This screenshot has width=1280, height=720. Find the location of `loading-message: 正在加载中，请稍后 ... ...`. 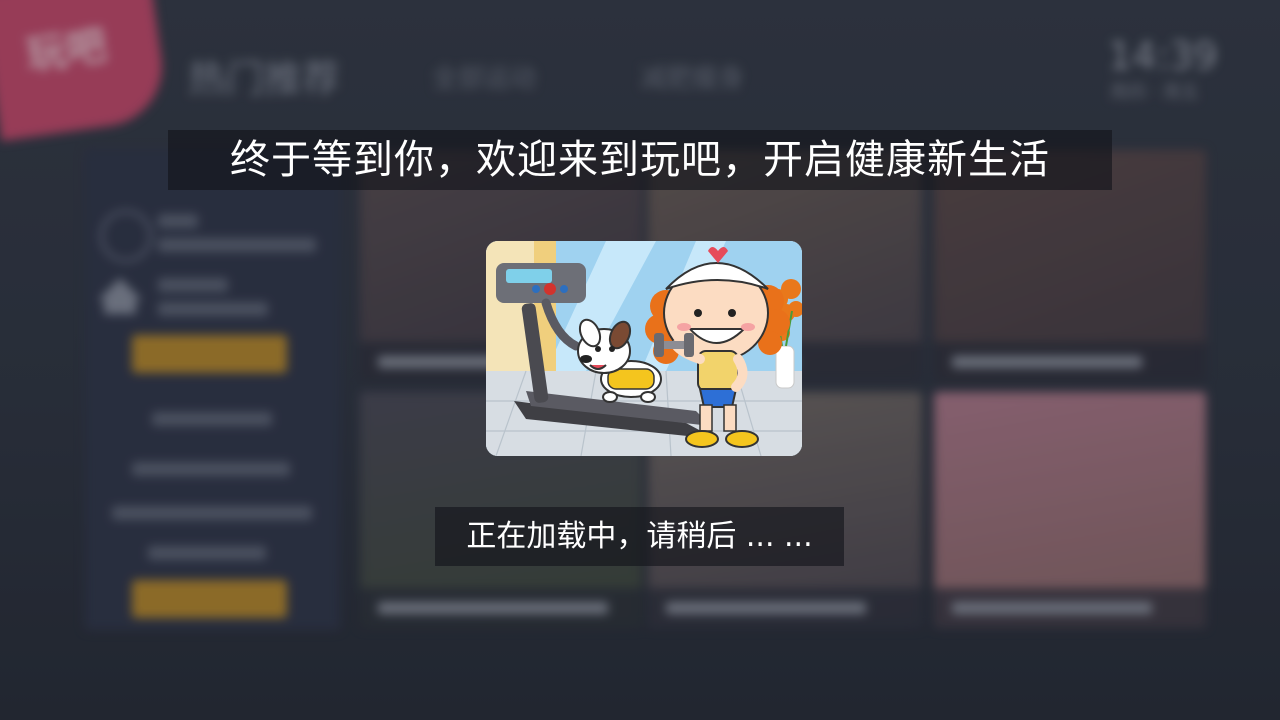

loading-message: 正在加载中，请稍后 ... ... is located at coordinates (639, 536).